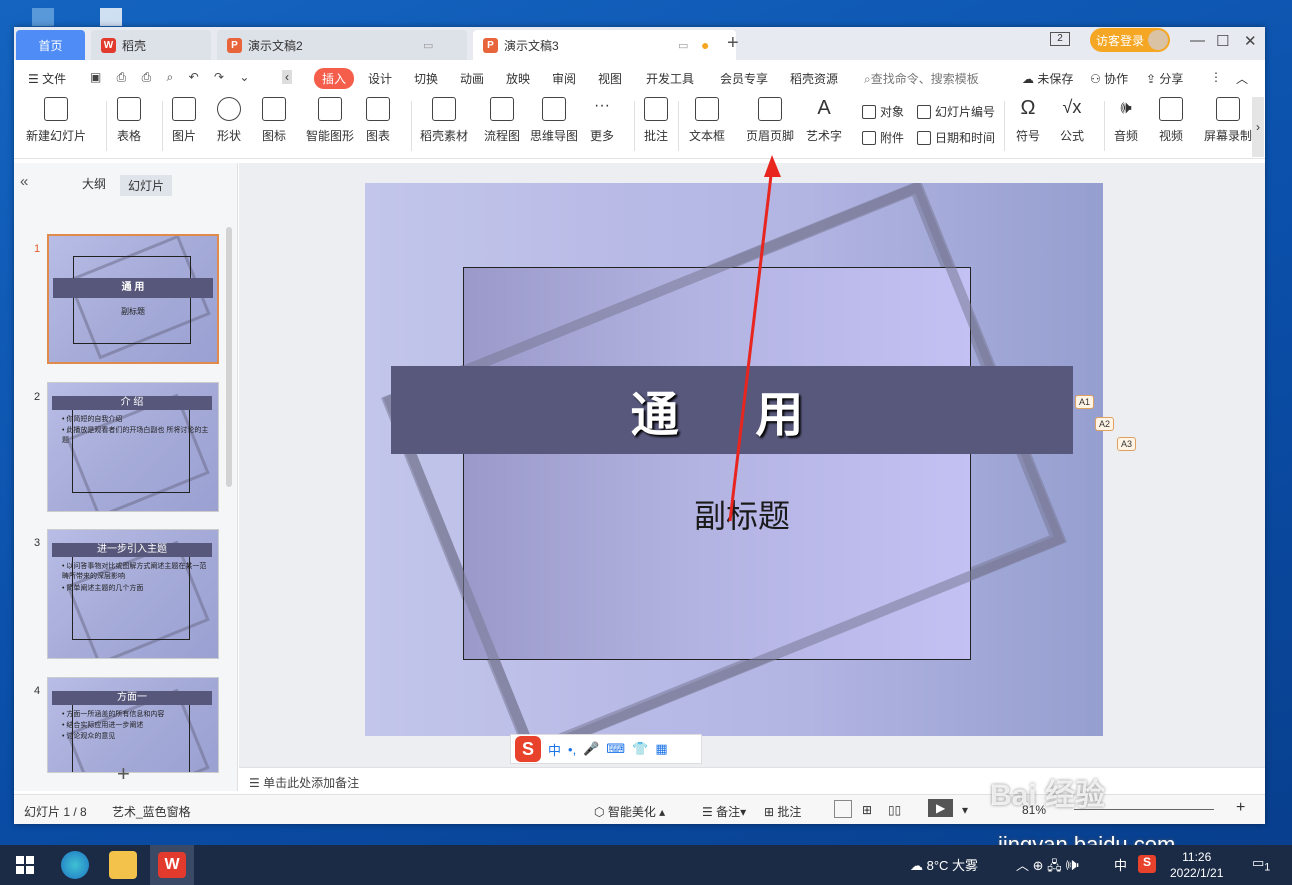 The height and width of the screenshot is (885, 1292). Describe the element at coordinates (75, 865) in the screenshot. I see `edge-icon` at that location.